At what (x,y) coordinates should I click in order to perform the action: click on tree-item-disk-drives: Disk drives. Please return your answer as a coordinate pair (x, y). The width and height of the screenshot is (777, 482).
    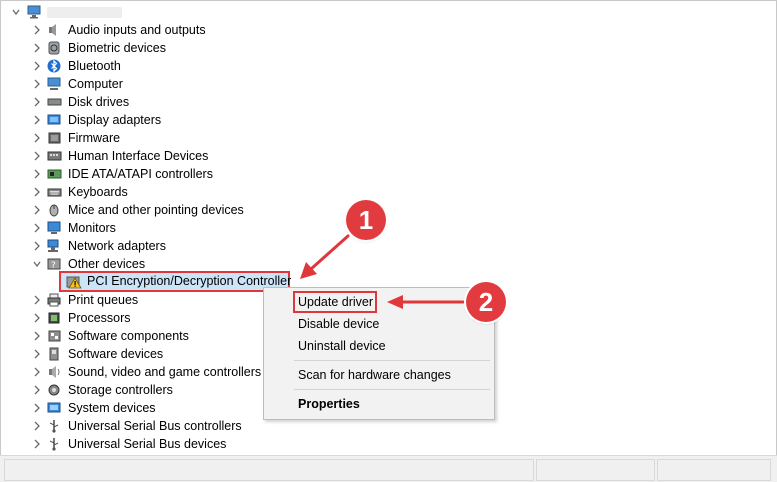
    Looking at the image, I should click on (130, 102).